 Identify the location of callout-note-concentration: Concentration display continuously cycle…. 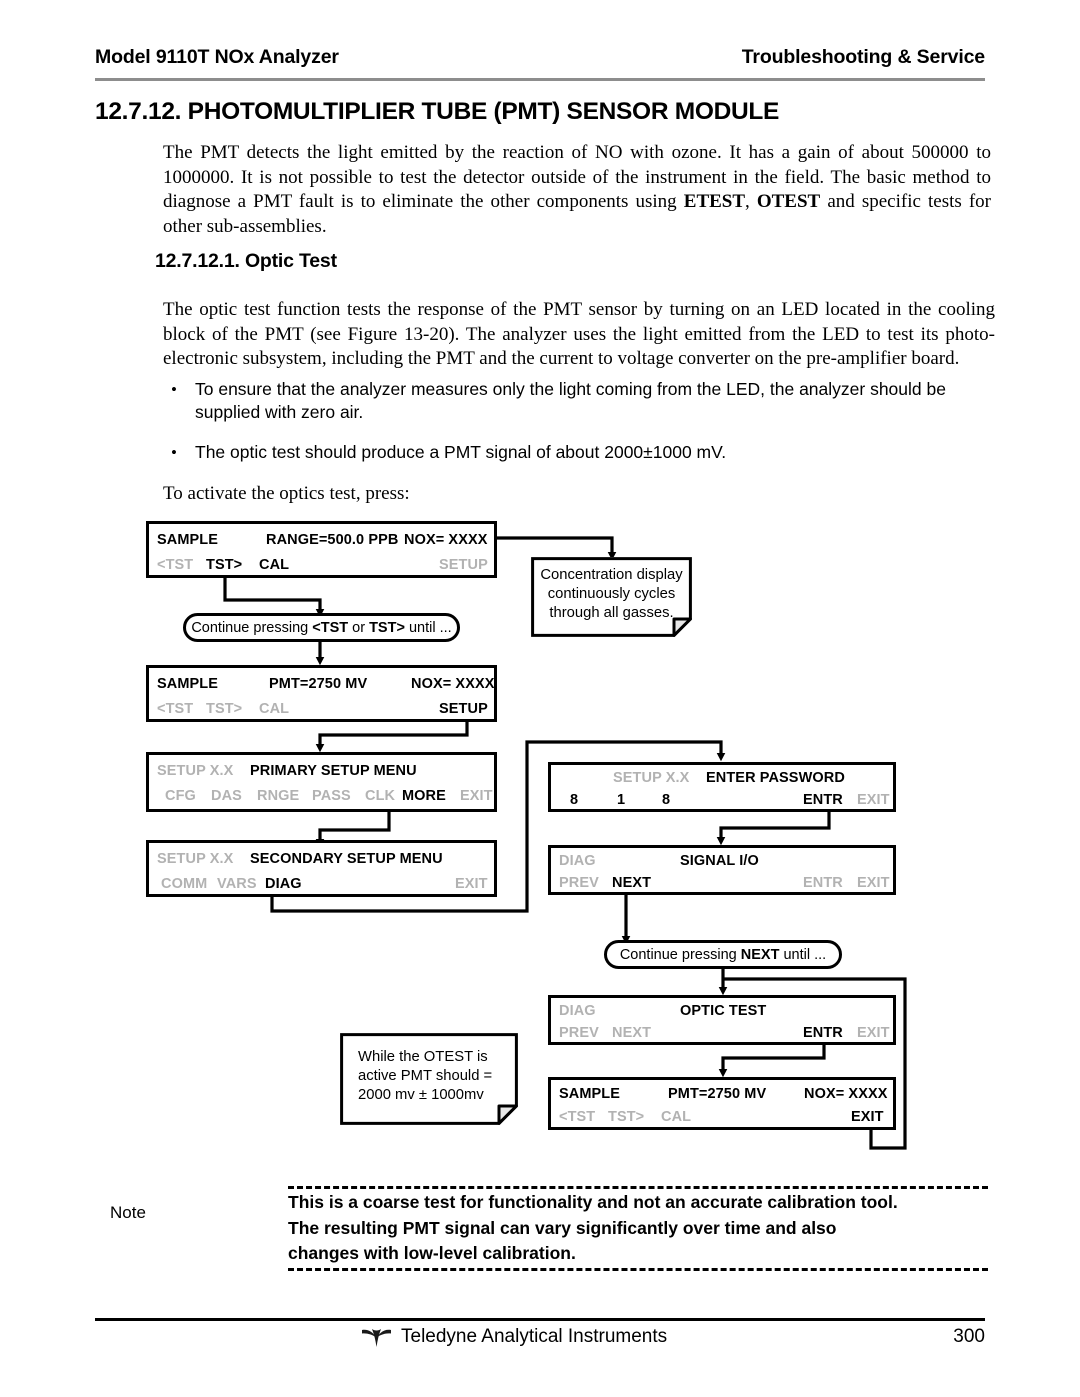
(611, 597).